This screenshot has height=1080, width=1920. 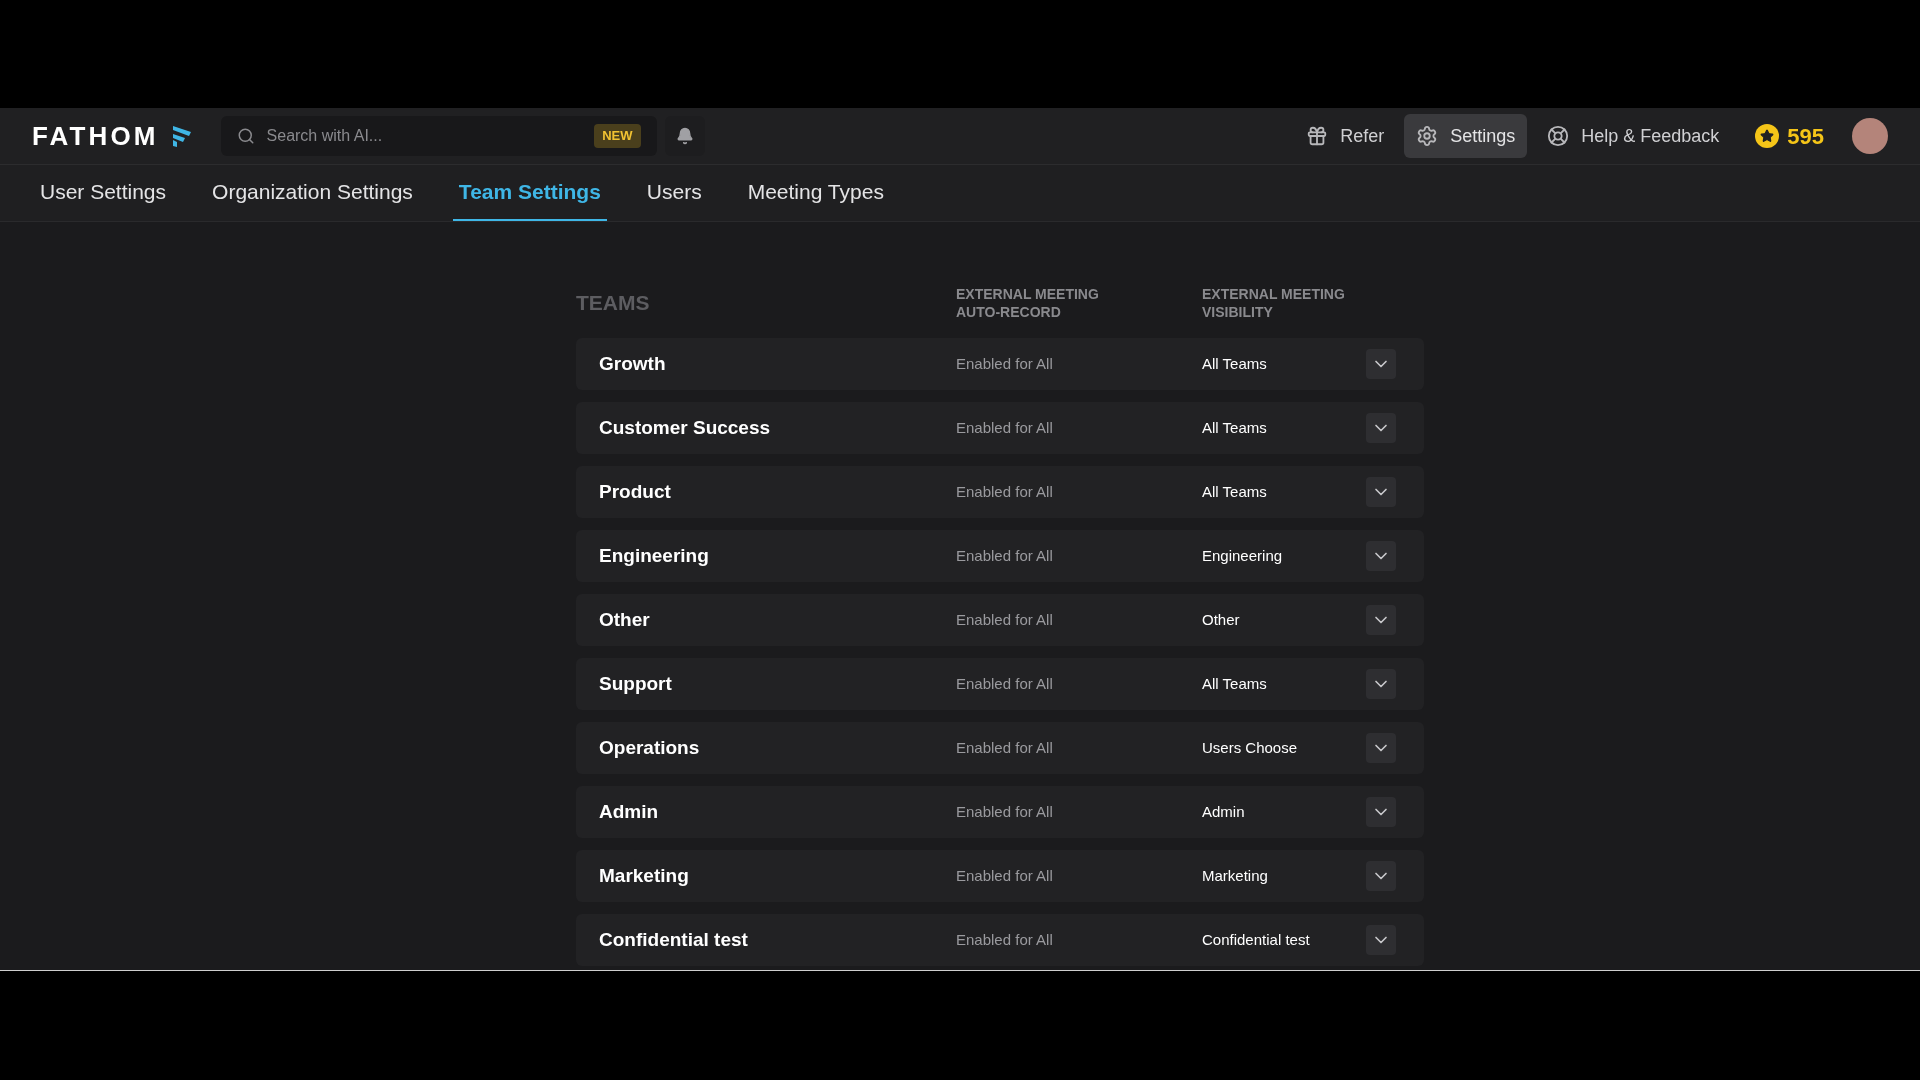 I want to click on lifebuoy-icon, so click(x=1558, y=136).